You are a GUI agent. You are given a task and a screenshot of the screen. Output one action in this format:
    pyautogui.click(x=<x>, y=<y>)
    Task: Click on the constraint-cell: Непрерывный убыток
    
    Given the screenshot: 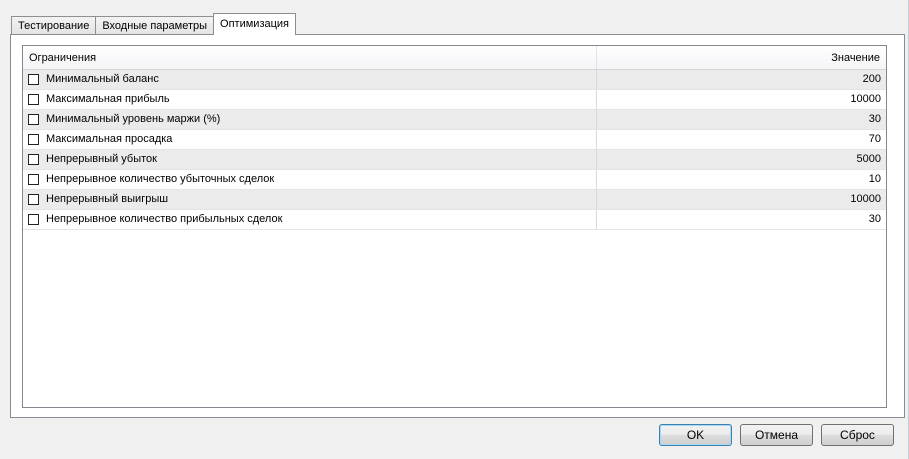 What is the action you would take?
    pyautogui.click(x=310, y=159)
    